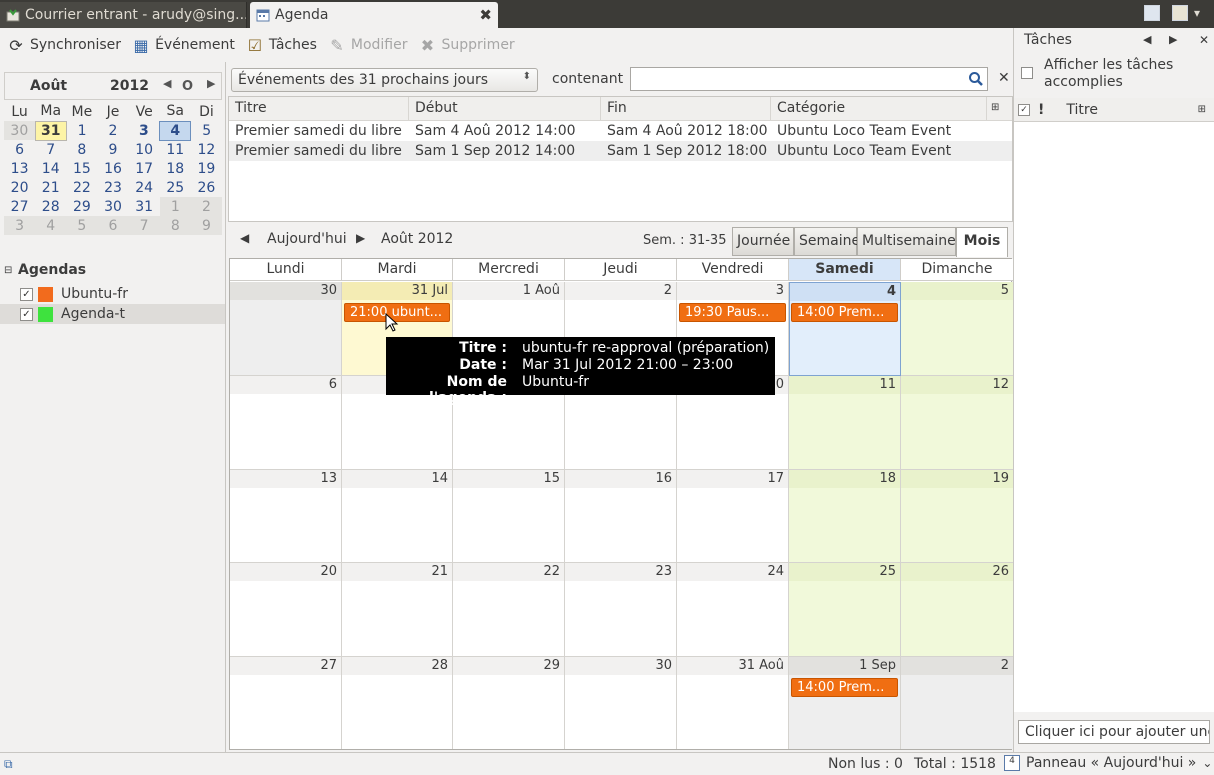 The height and width of the screenshot is (775, 1214). Describe the element at coordinates (485, 15) in the screenshot. I see `close-tab-icon: ✖` at that location.